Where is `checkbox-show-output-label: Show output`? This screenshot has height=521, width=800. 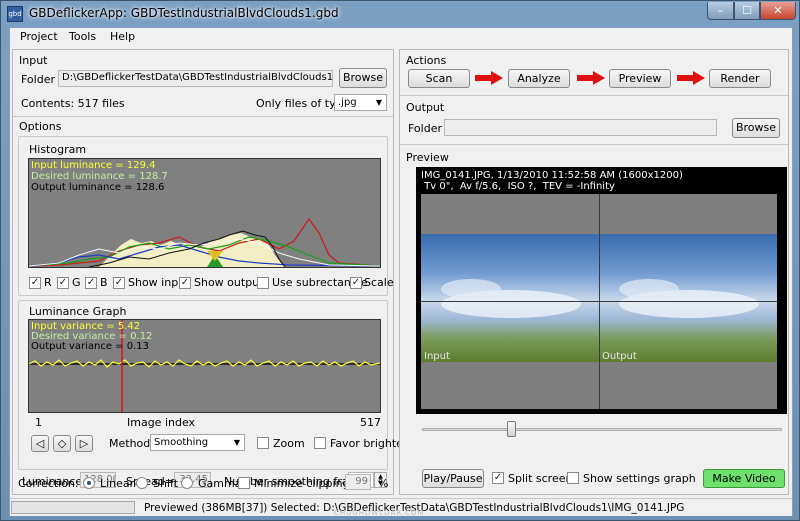
checkbox-show-output-label: Show output is located at coordinates (229, 282).